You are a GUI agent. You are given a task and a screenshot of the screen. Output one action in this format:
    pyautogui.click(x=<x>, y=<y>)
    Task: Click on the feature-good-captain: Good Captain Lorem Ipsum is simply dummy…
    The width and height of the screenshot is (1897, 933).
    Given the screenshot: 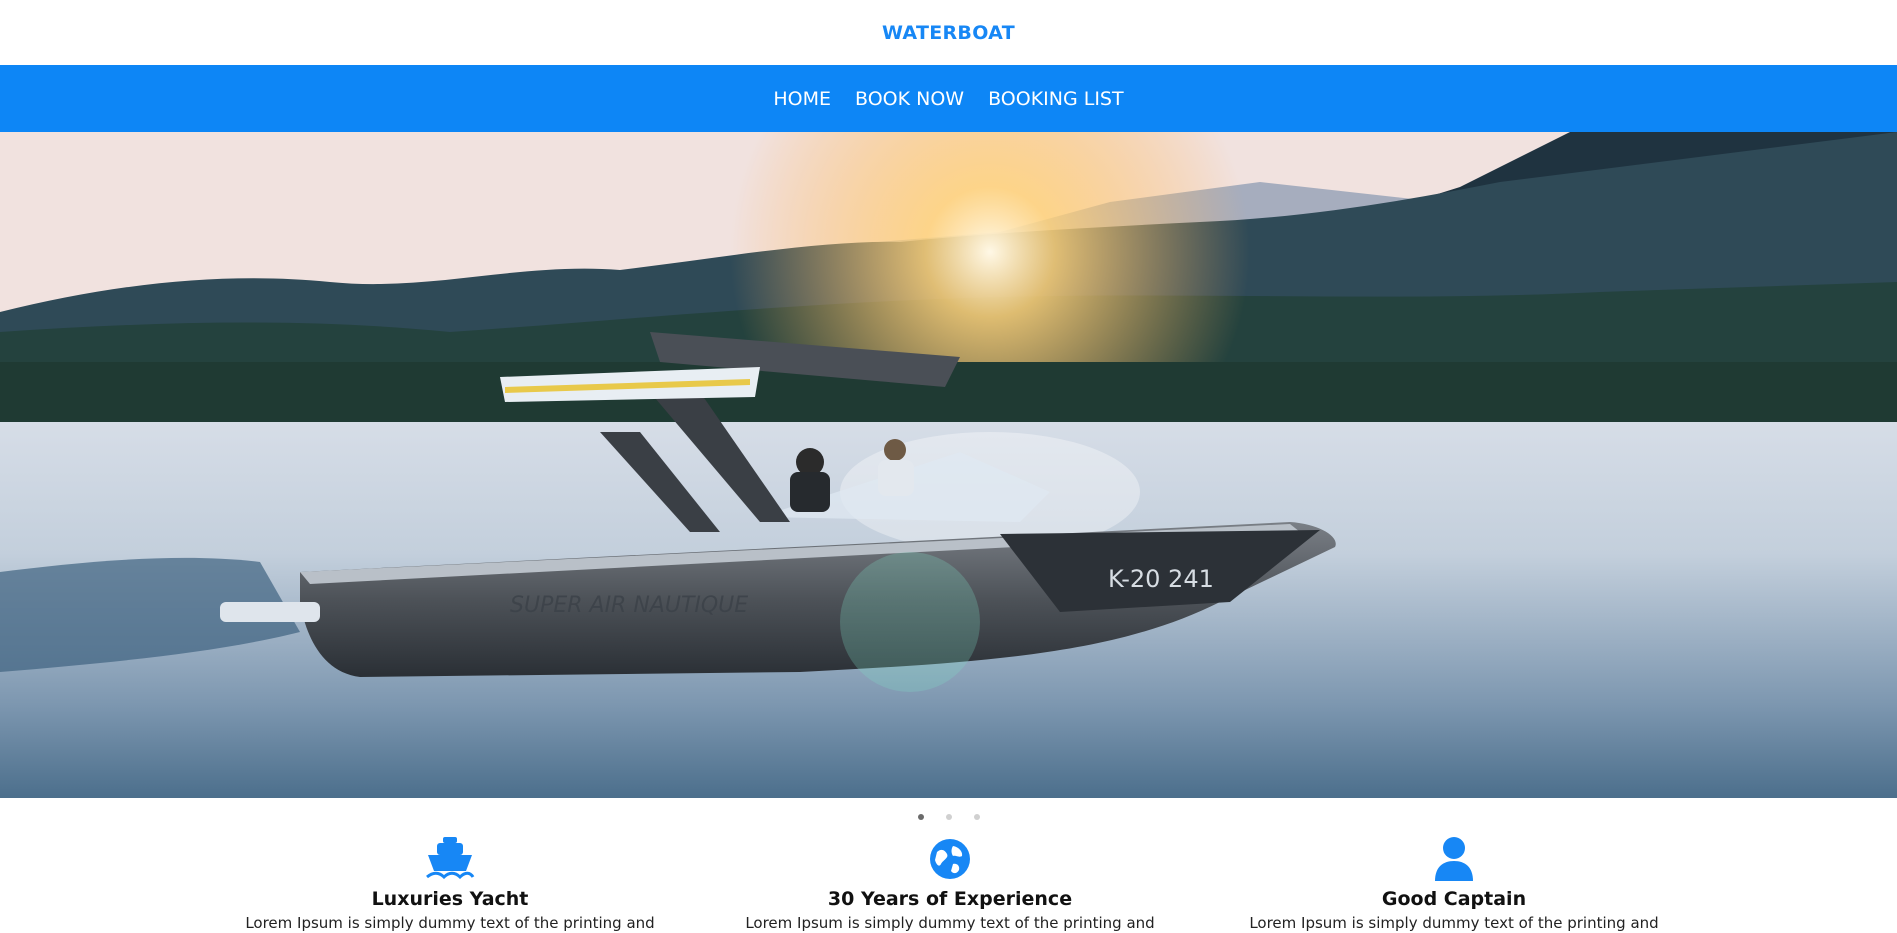 What is the action you would take?
    pyautogui.click(x=1454, y=884)
    